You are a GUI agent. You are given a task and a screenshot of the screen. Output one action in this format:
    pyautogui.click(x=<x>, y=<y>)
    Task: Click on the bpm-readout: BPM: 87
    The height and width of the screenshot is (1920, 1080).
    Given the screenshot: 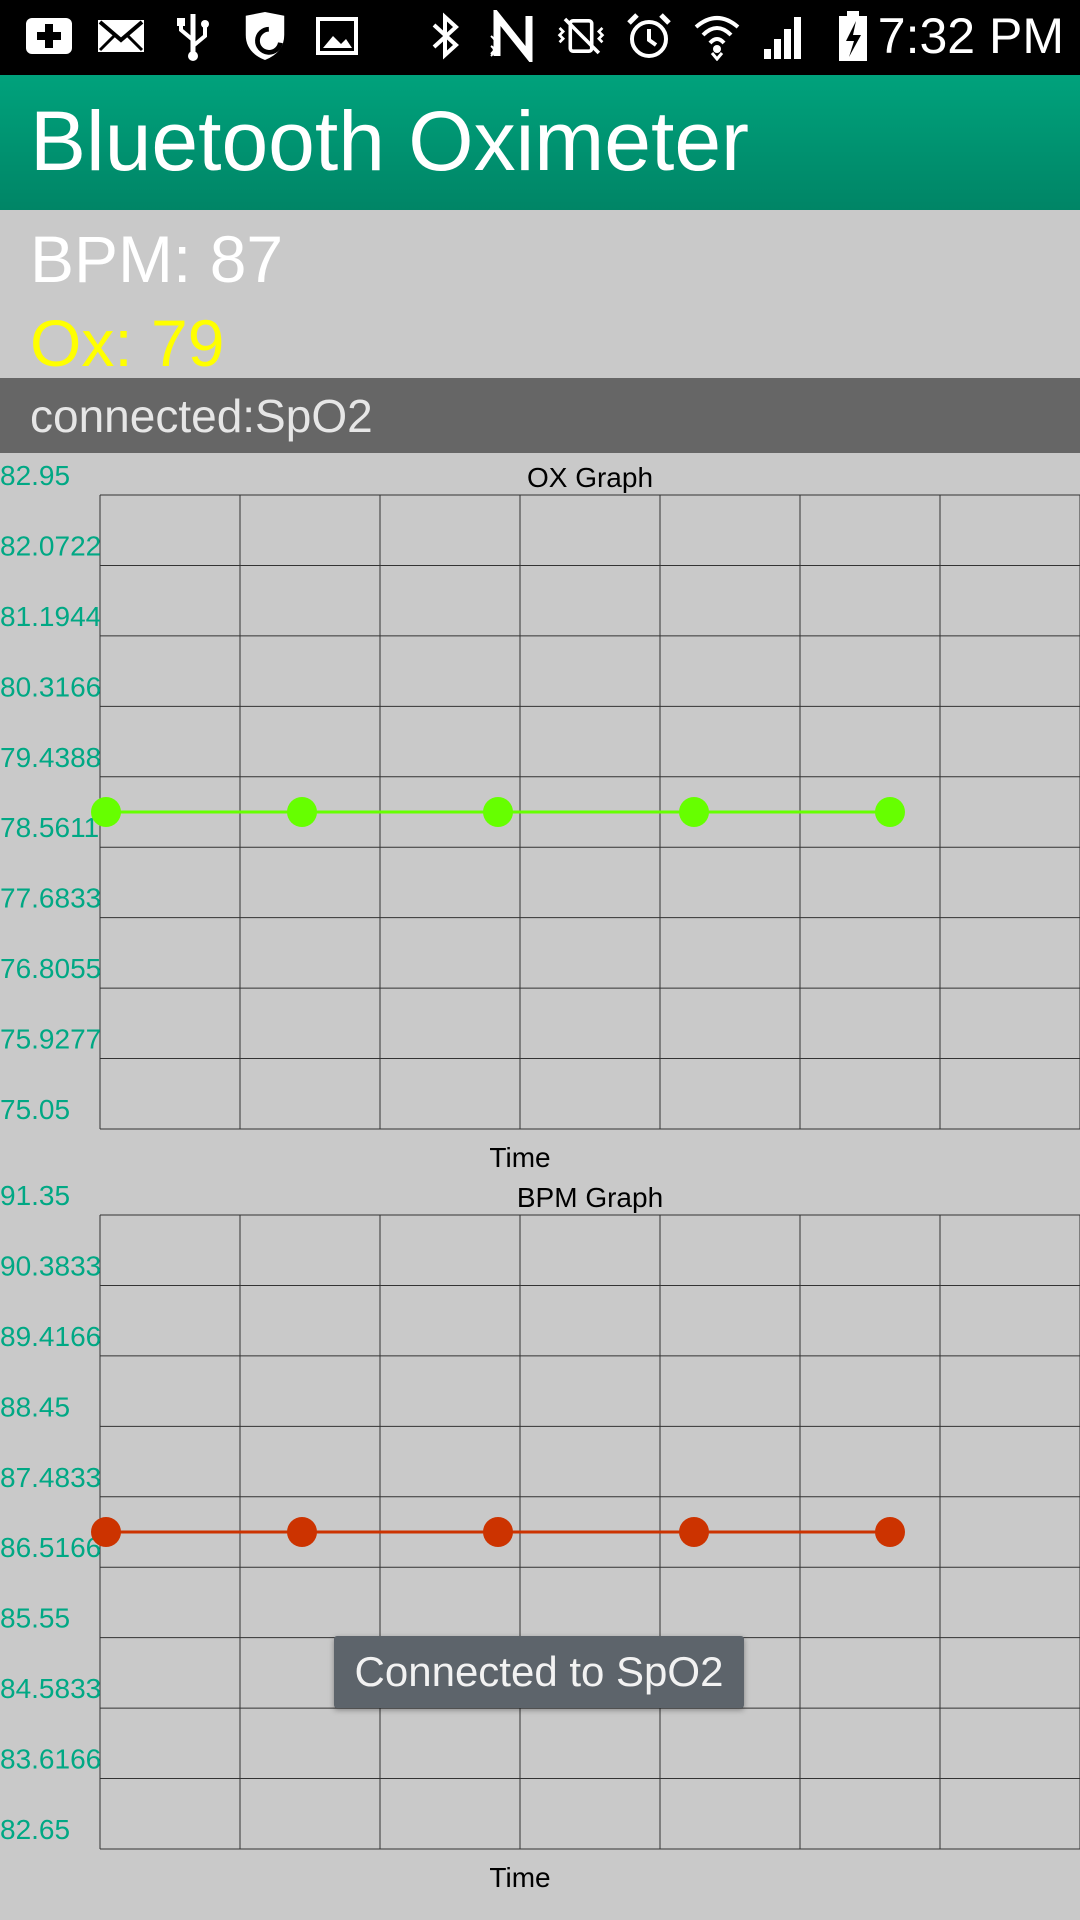 What is the action you would take?
    pyautogui.click(x=157, y=259)
    